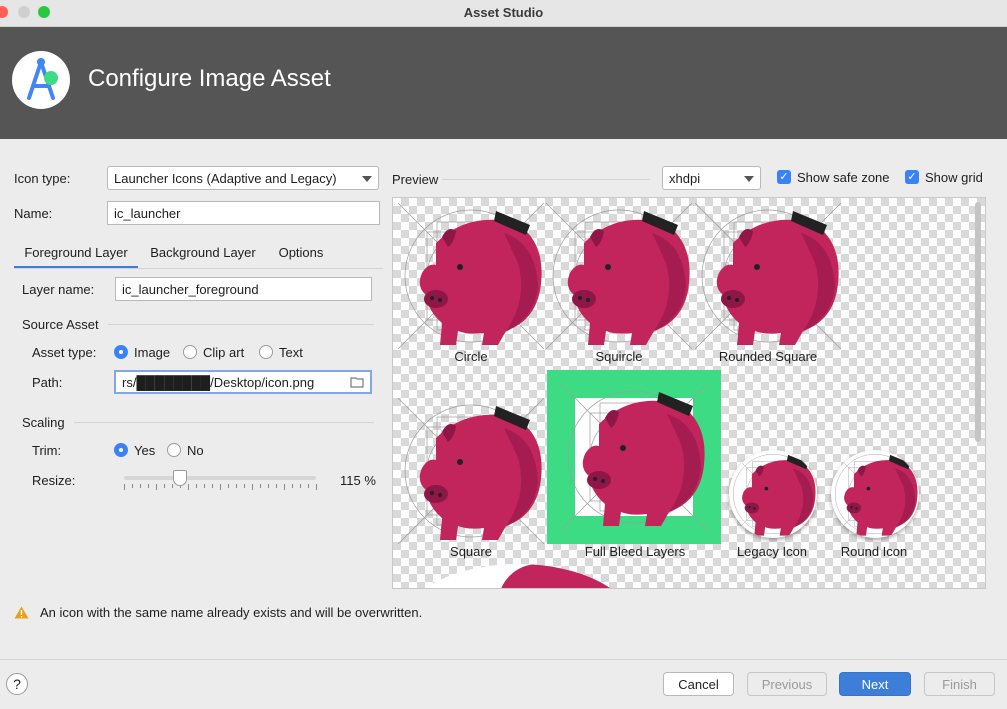 This screenshot has height=709, width=1007. I want to click on asset-type-image-radio, so click(121, 352).